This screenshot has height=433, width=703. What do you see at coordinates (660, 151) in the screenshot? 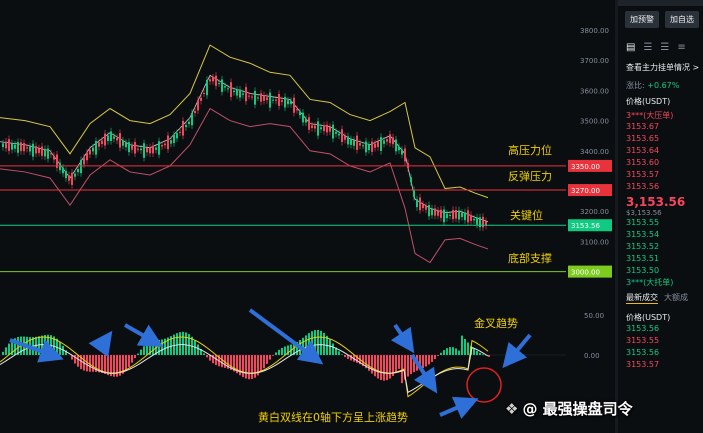
I see `ask-price-row: 3153.64` at bounding box center [660, 151].